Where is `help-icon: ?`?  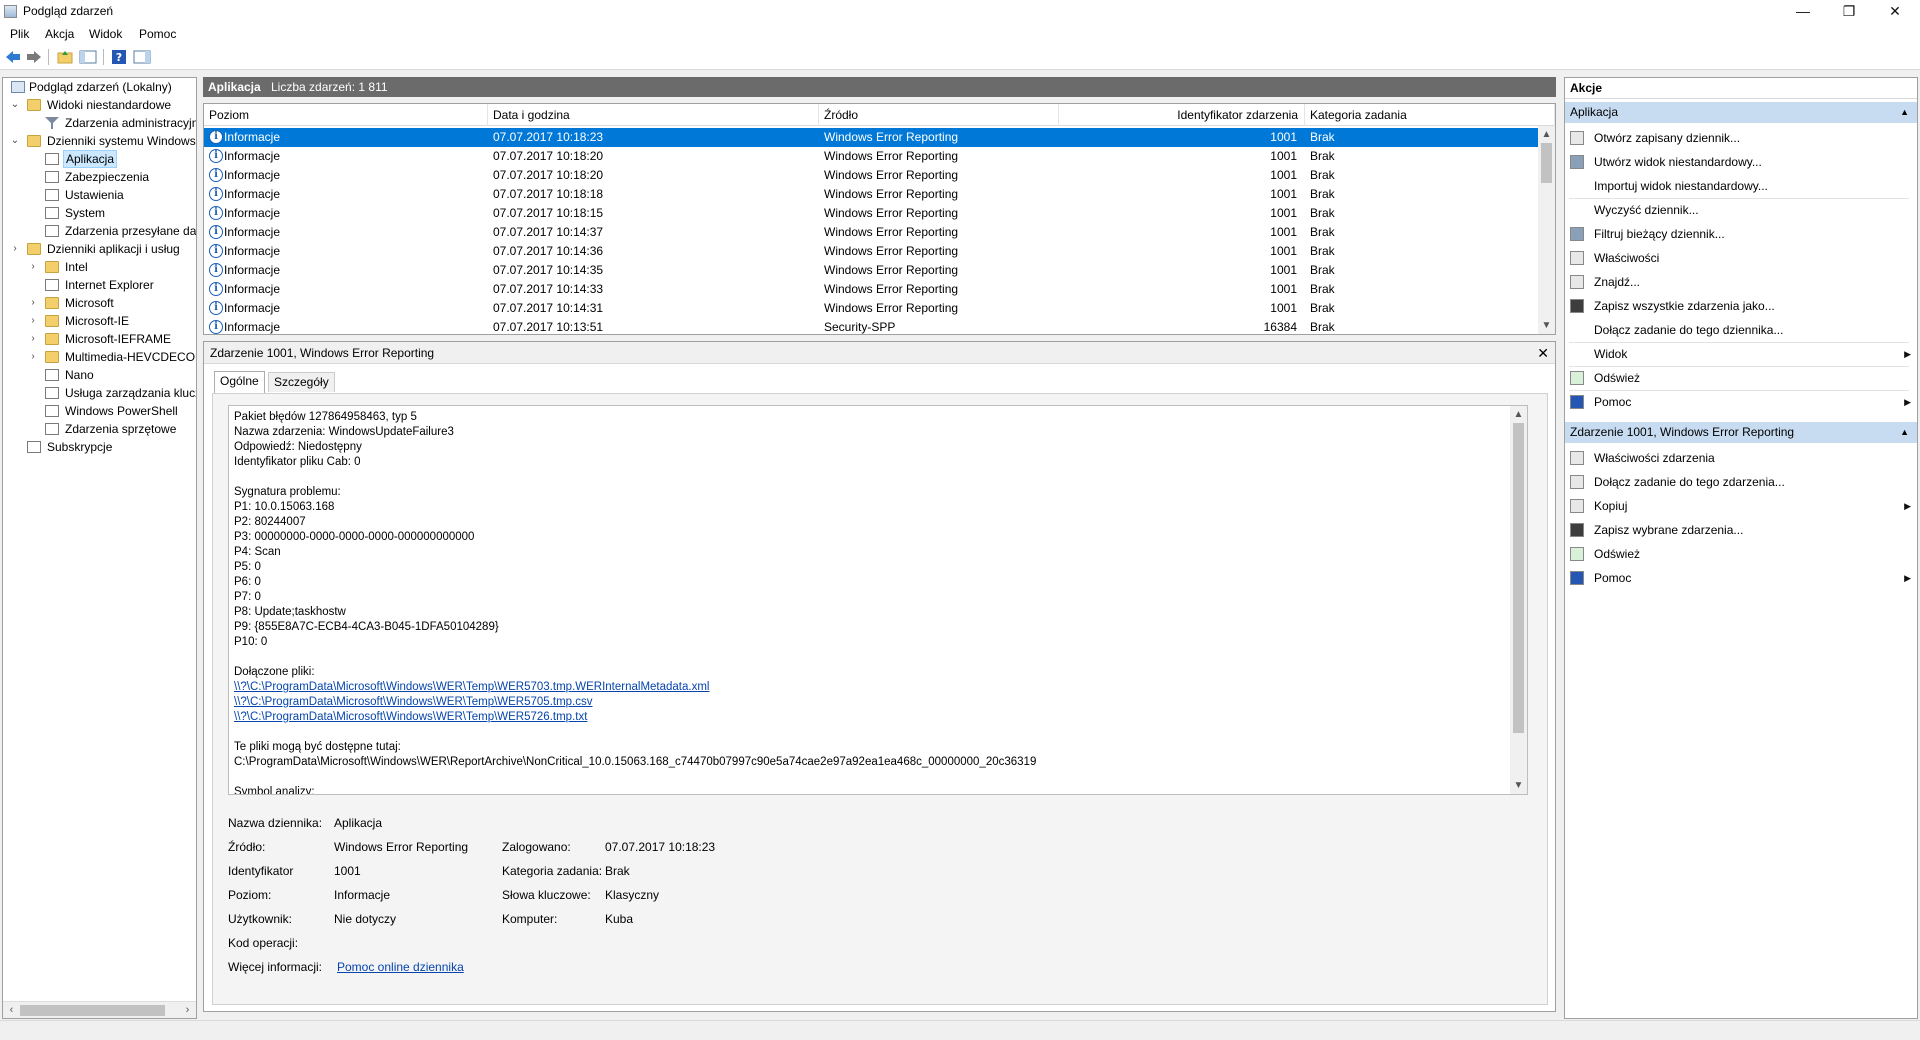
help-icon: ? is located at coordinates (119, 57).